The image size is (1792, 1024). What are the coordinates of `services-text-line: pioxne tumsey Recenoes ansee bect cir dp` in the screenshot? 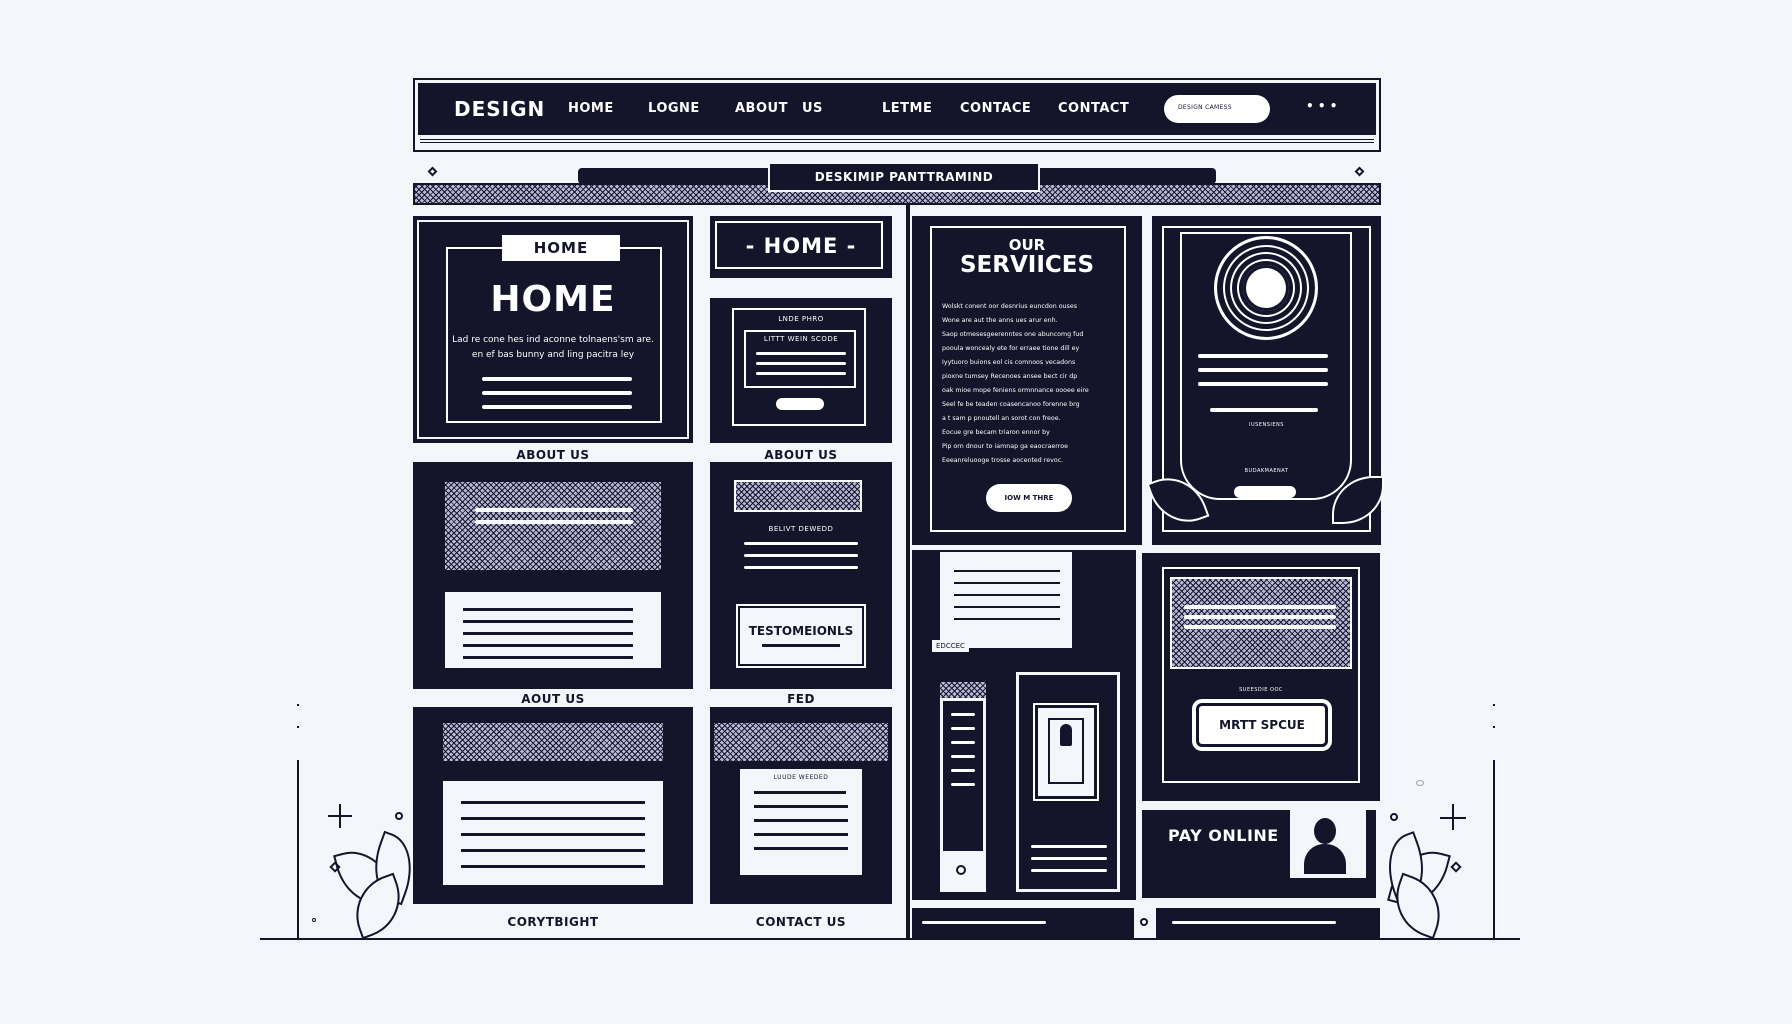 It's located at (1010, 376).